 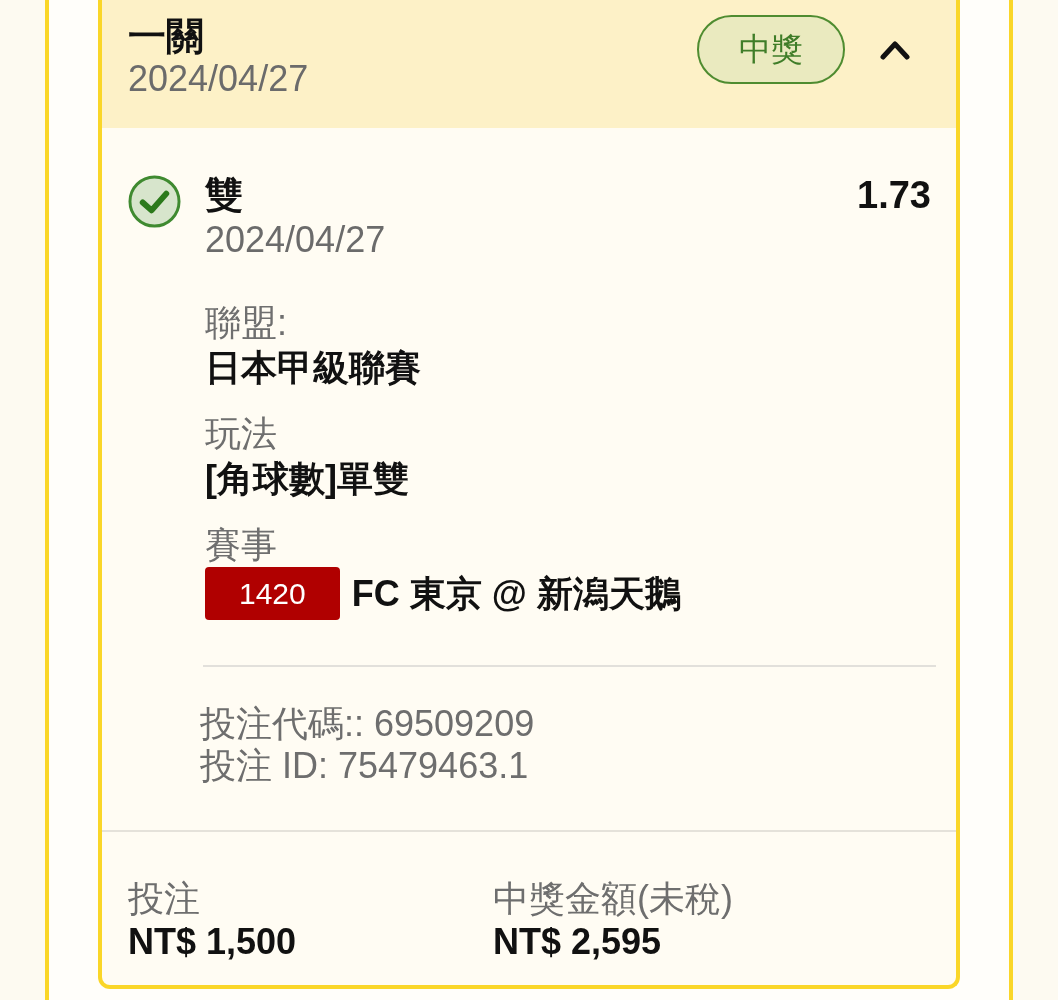 What do you see at coordinates (895, 49) in the screenshot?
I see `collapse-toggle` at bounding box center [895, 49].